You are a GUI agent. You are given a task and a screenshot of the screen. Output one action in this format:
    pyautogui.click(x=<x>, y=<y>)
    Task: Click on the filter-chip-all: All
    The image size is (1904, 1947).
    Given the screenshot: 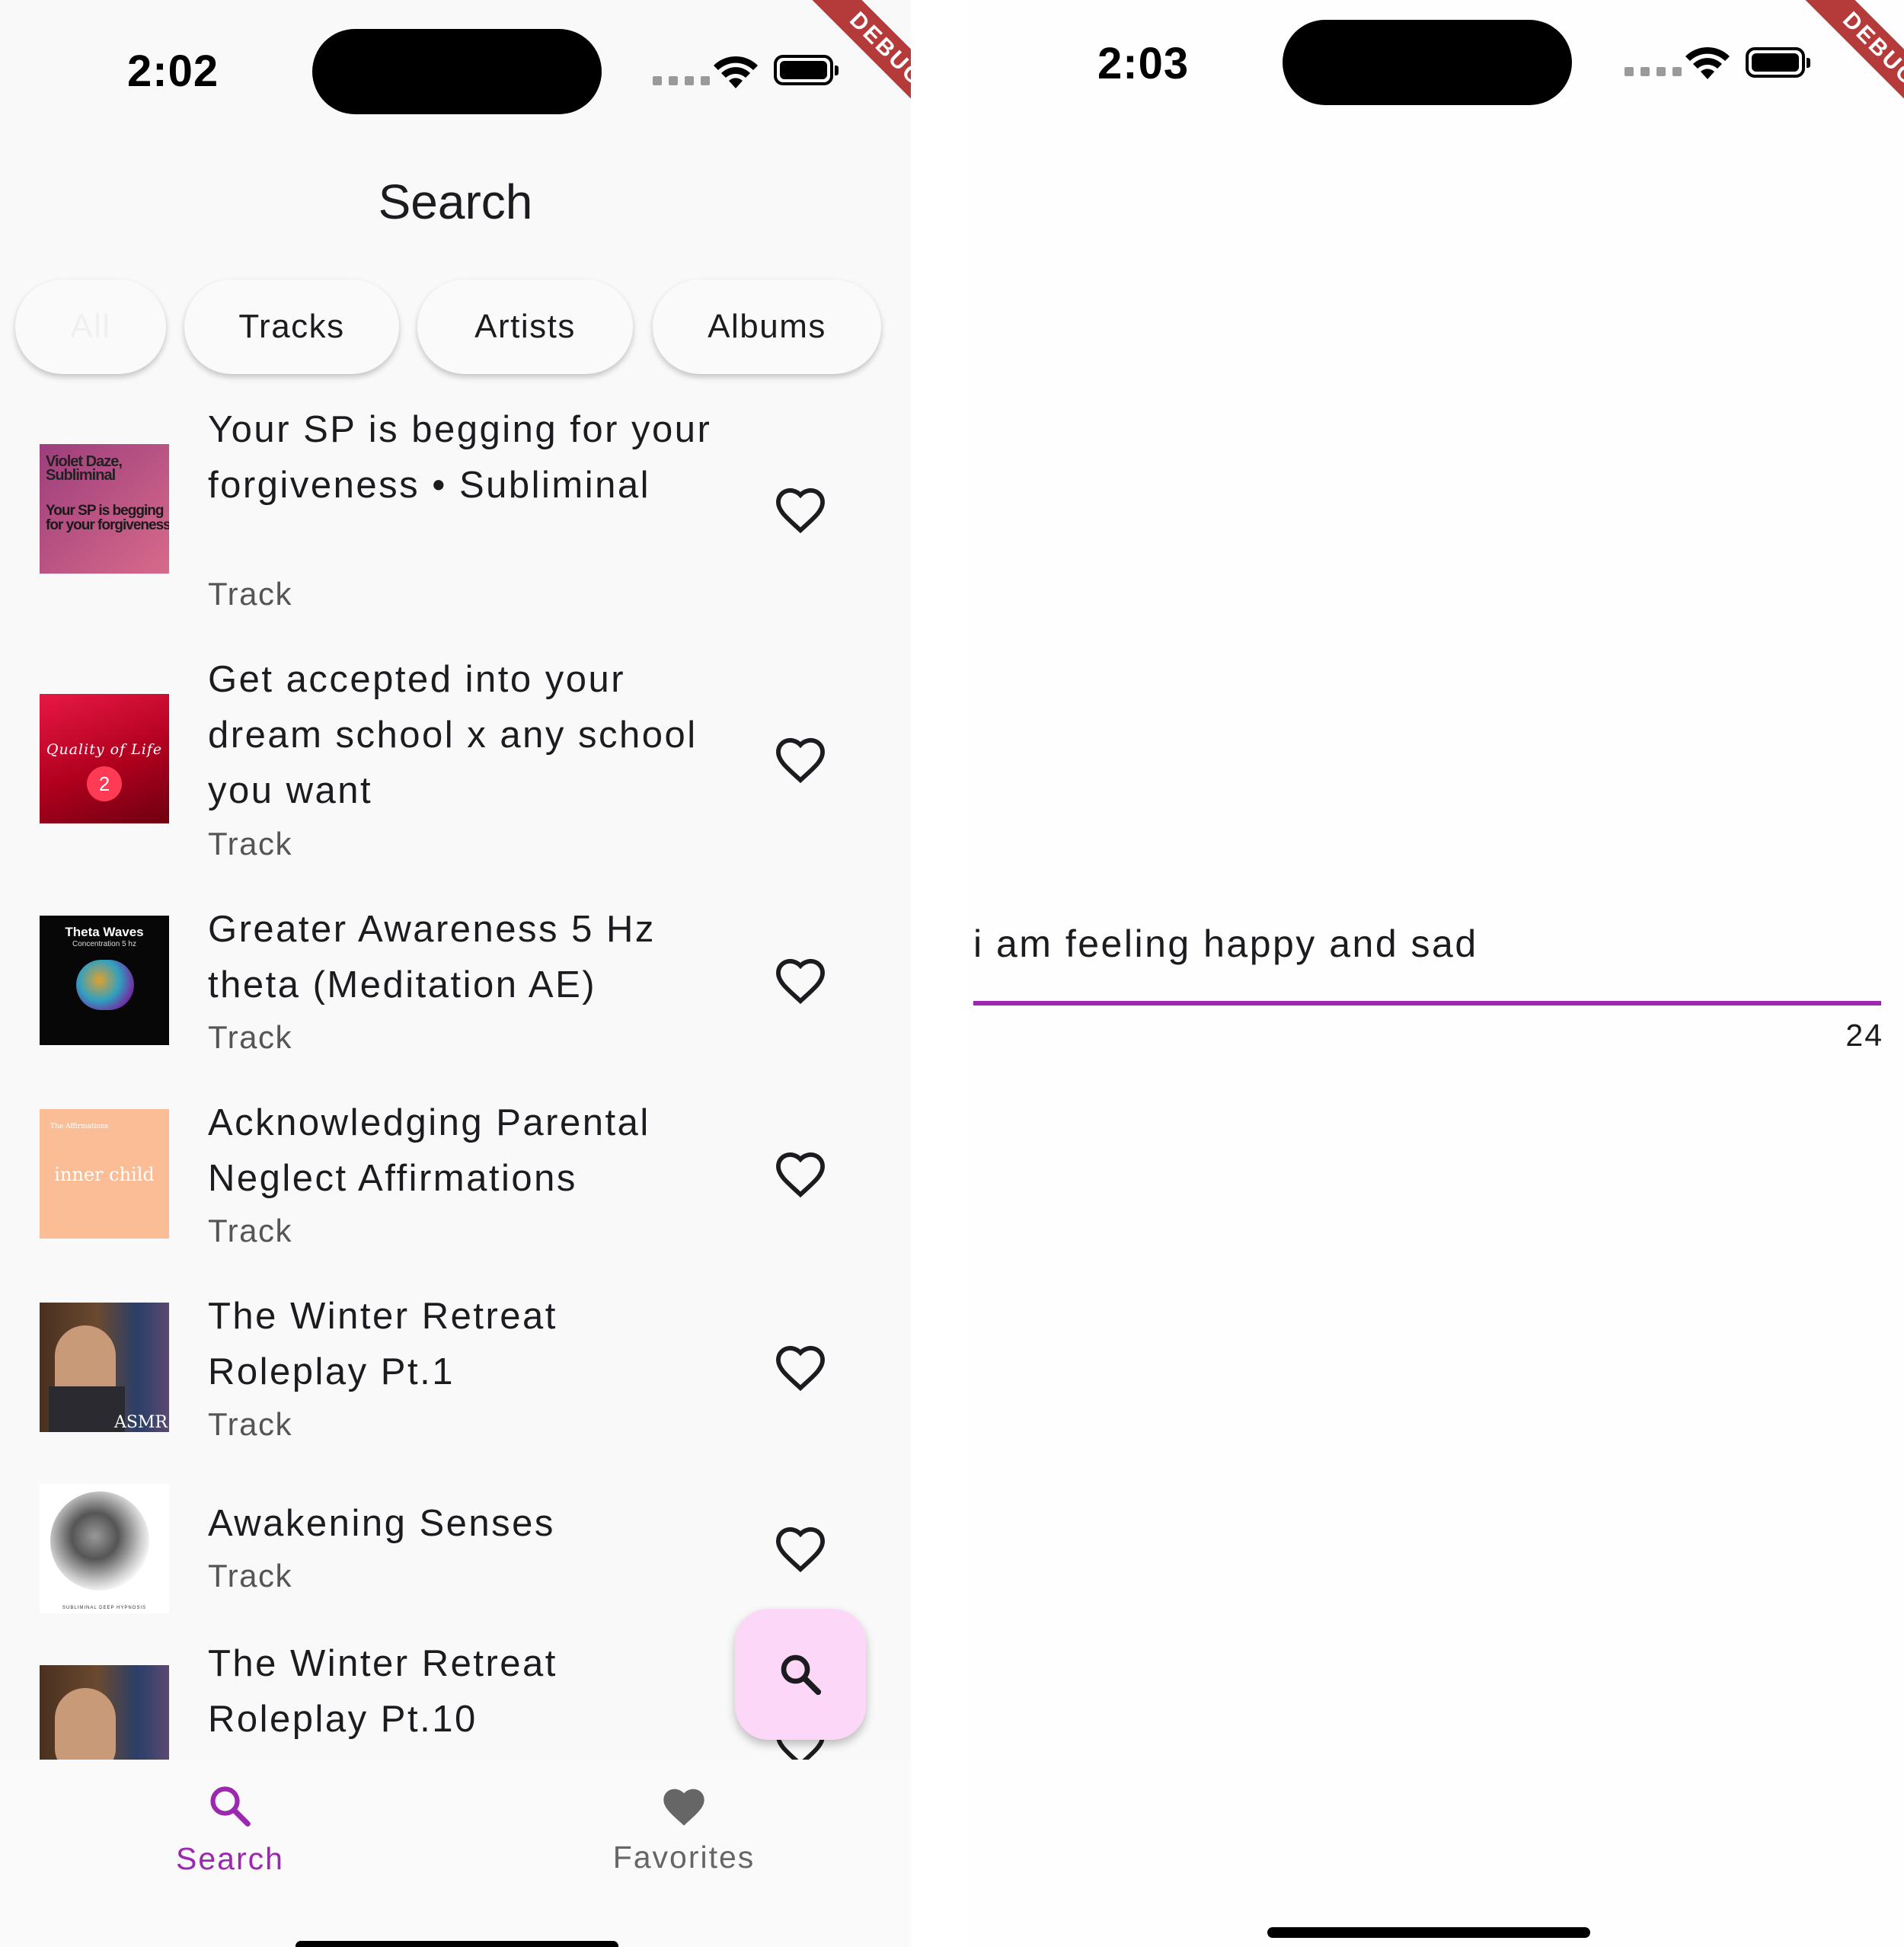 What is the action you would take?
    pyautogui.click(x=91, y=327)
    